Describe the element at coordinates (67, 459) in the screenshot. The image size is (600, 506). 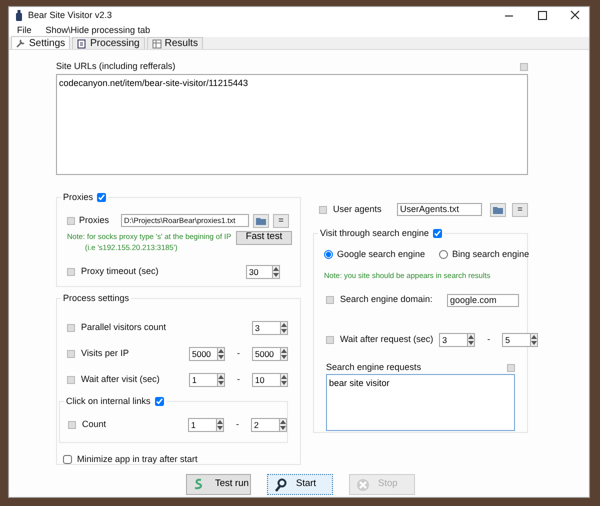
I see `minimize-checkbox` at that location.